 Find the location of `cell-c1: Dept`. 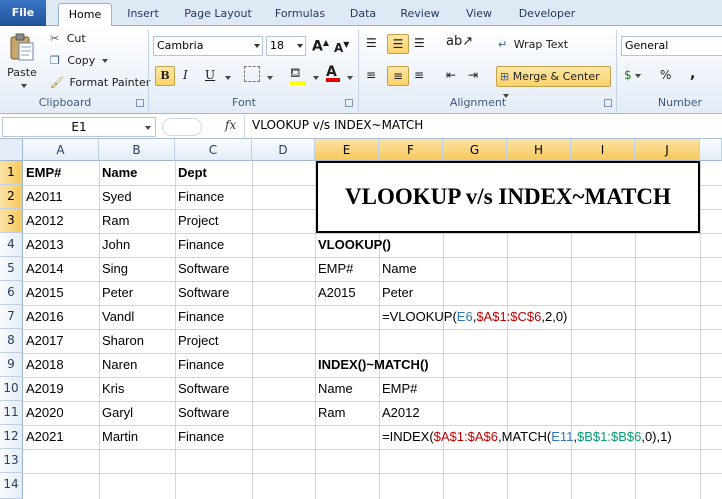

cell-c1: Dept is located at coordinates (191, 173).